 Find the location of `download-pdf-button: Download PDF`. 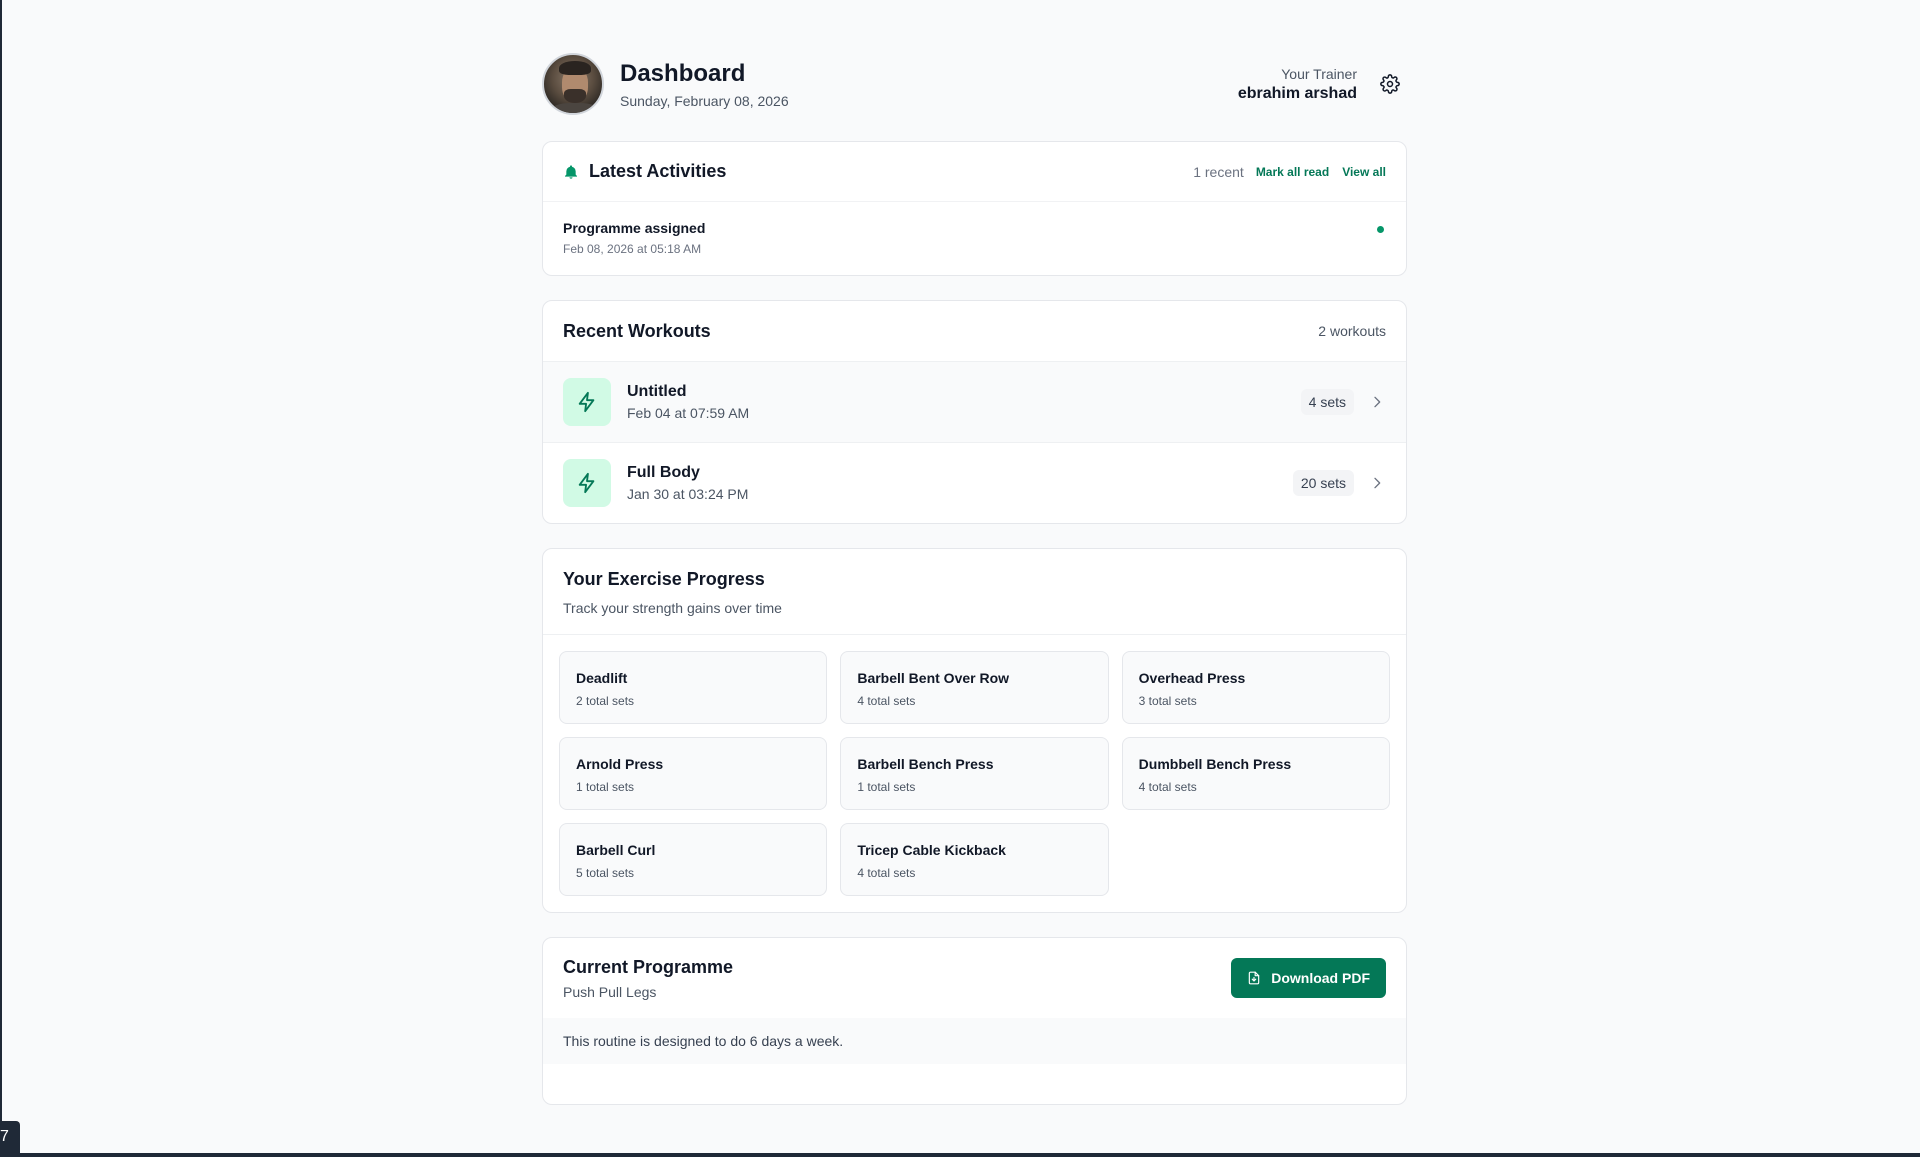

download-pdf-button: Download PDF is located at coordinates (1308, 978).